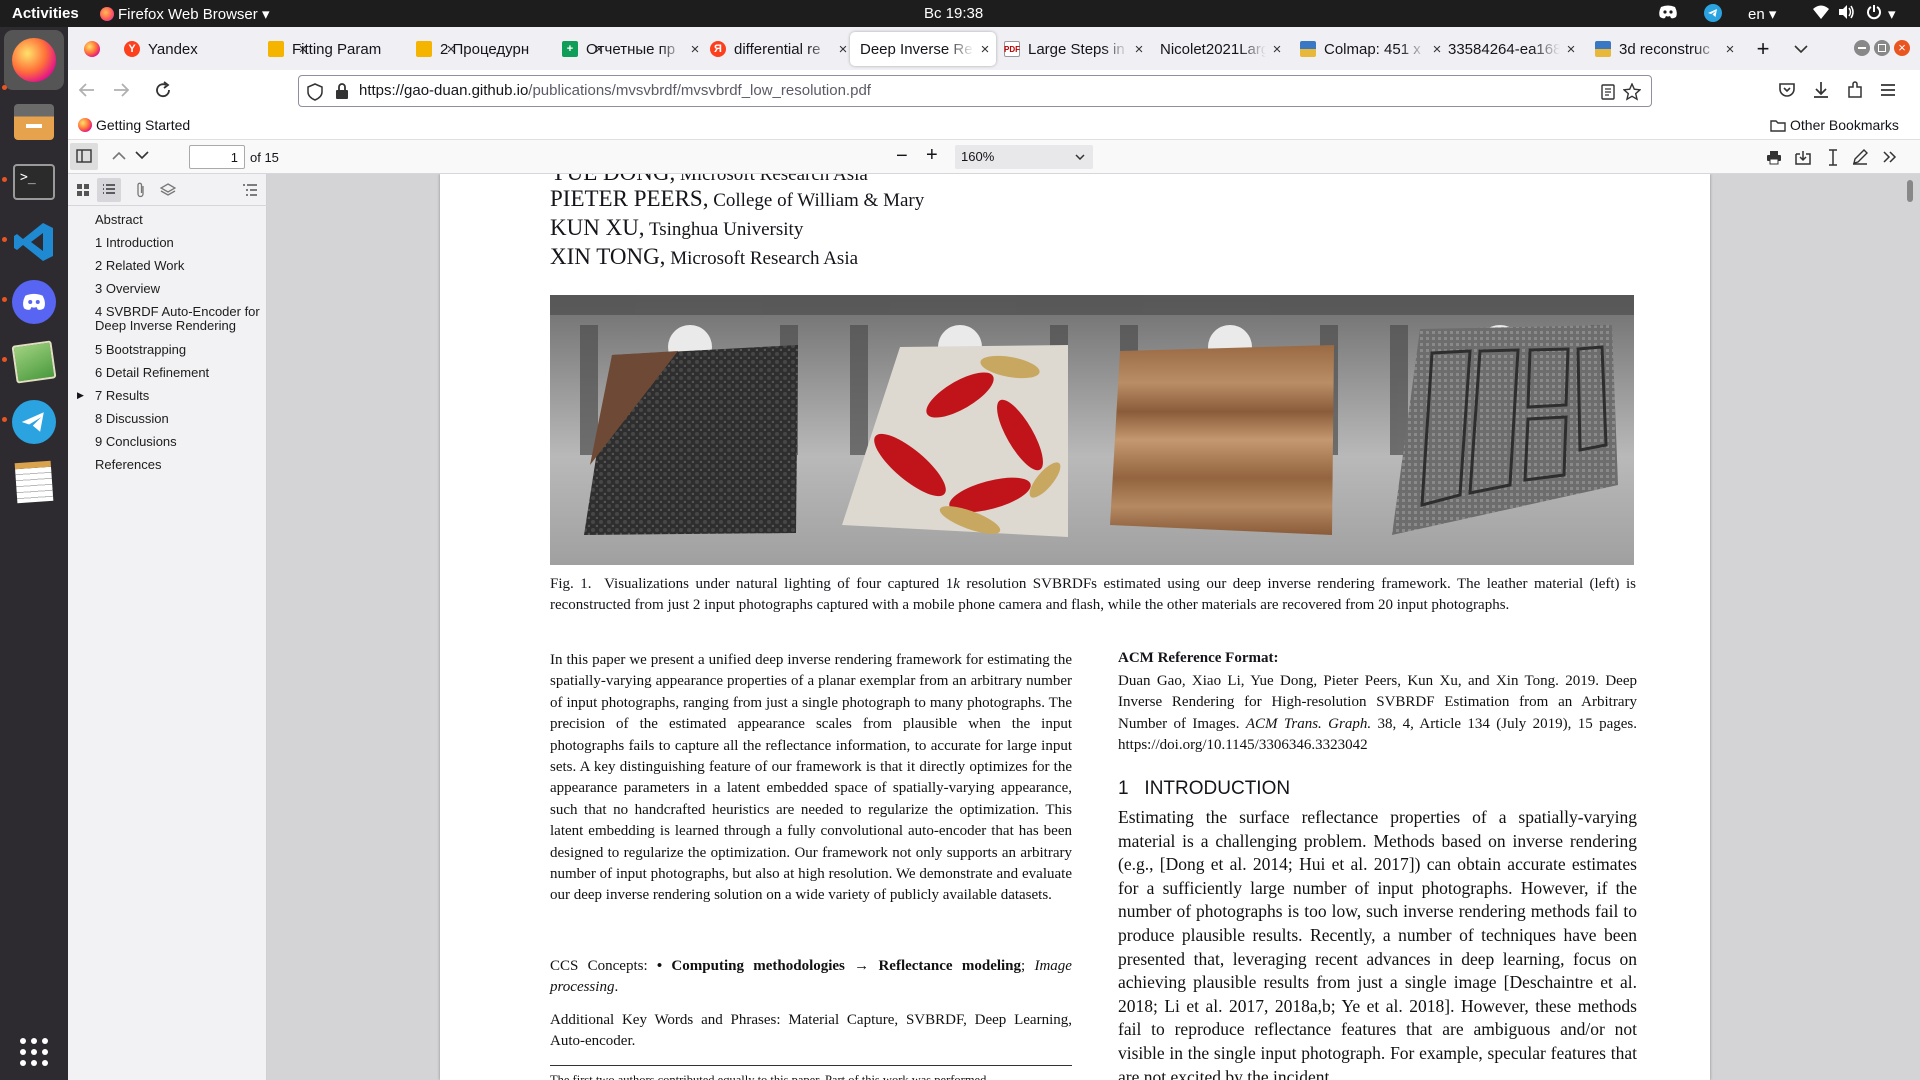 Image resolution: width=1920 pixels, height=1080 pixels. What do you see at coordinates (1821, 90) in the screenshot?
I see `downloads-icon` at bounding box center [1821, 90].